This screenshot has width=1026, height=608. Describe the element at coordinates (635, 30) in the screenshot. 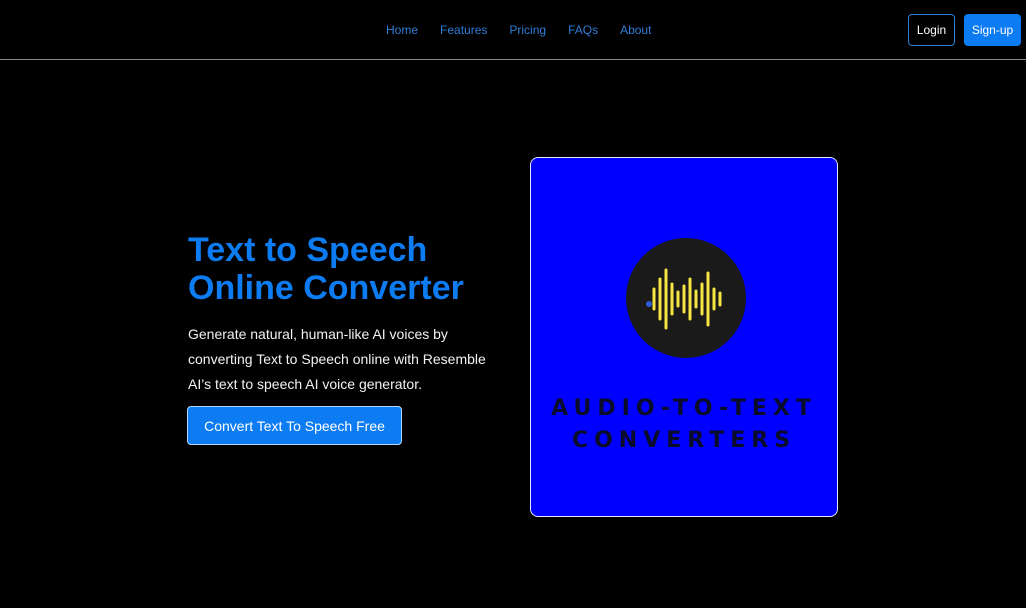

I see `nav-link-about: About` at that location.